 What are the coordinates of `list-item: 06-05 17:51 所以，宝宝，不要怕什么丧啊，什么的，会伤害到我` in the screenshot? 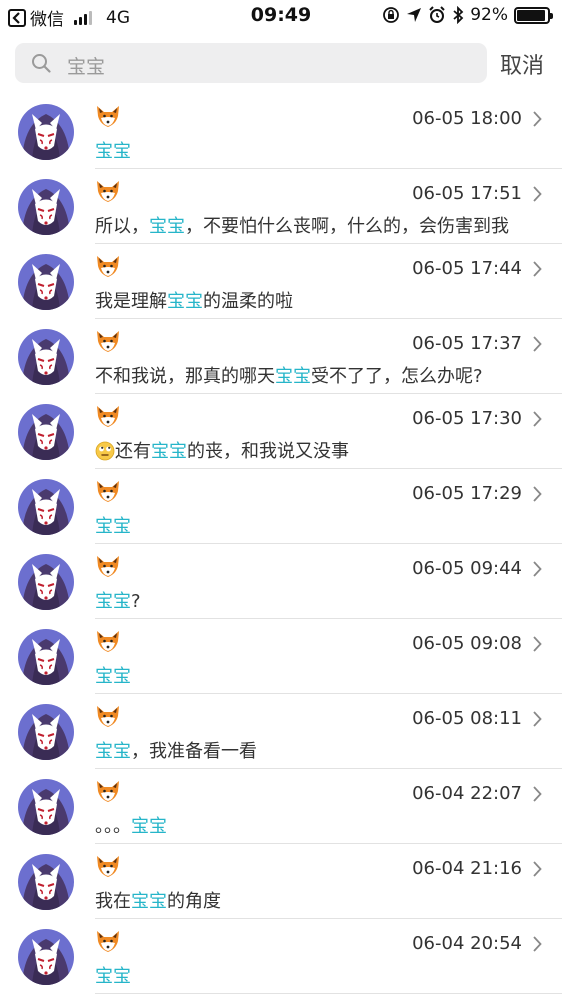 It's located at (281, 206).